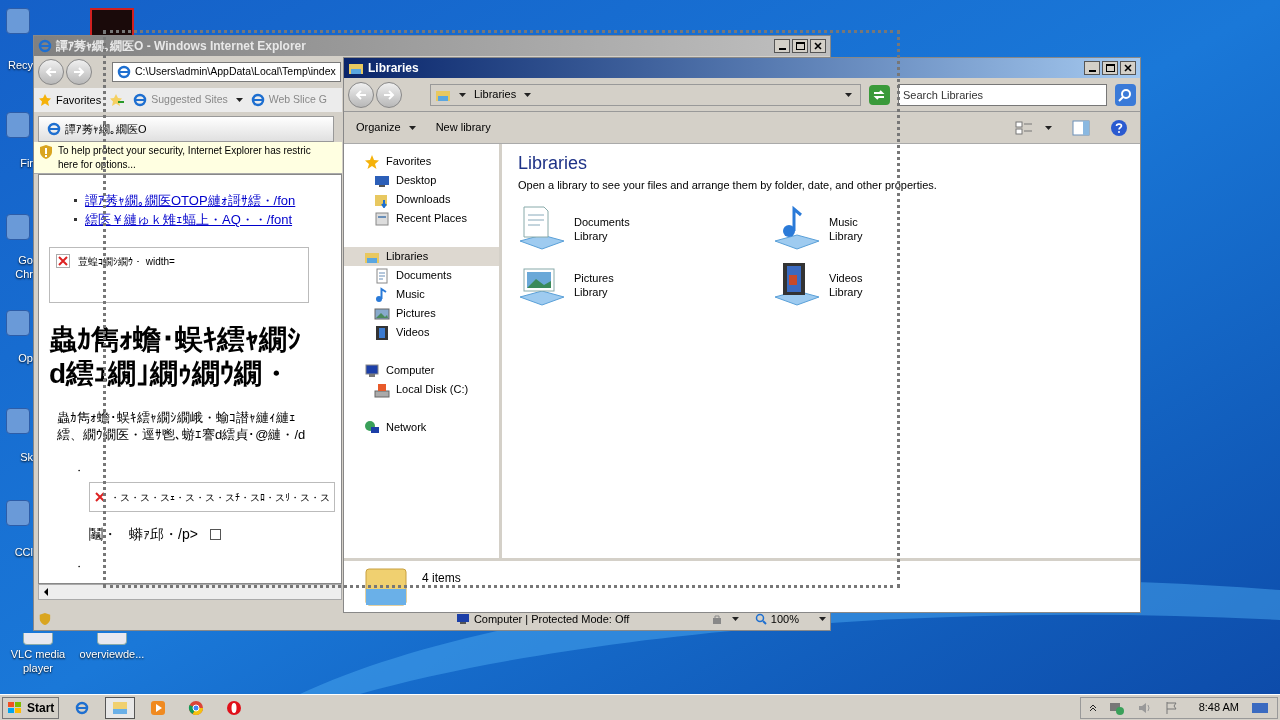 The image size is (1280, 720). What do you see at coordinates (45, 46) in the screenshot?
I see `browser-icon` at bounding box center [45, 46].